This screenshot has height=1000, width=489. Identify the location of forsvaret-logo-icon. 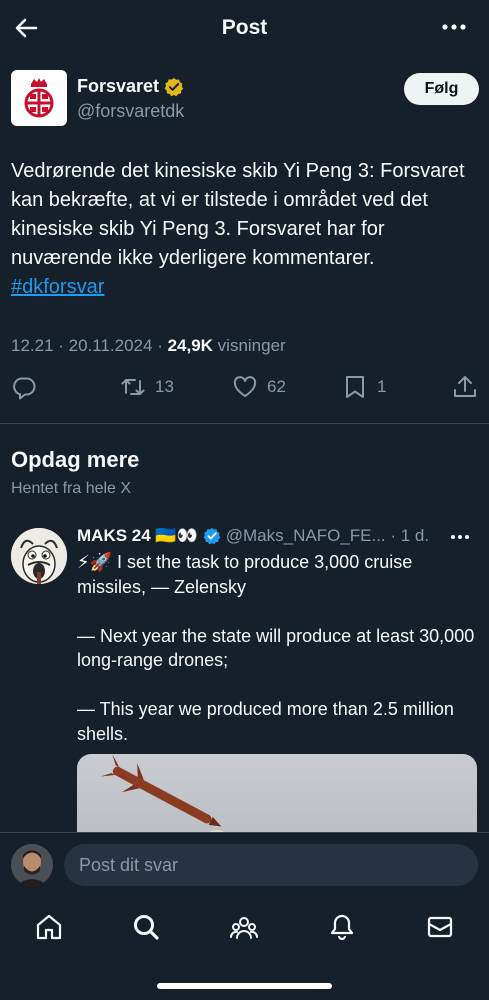
(39, 98).